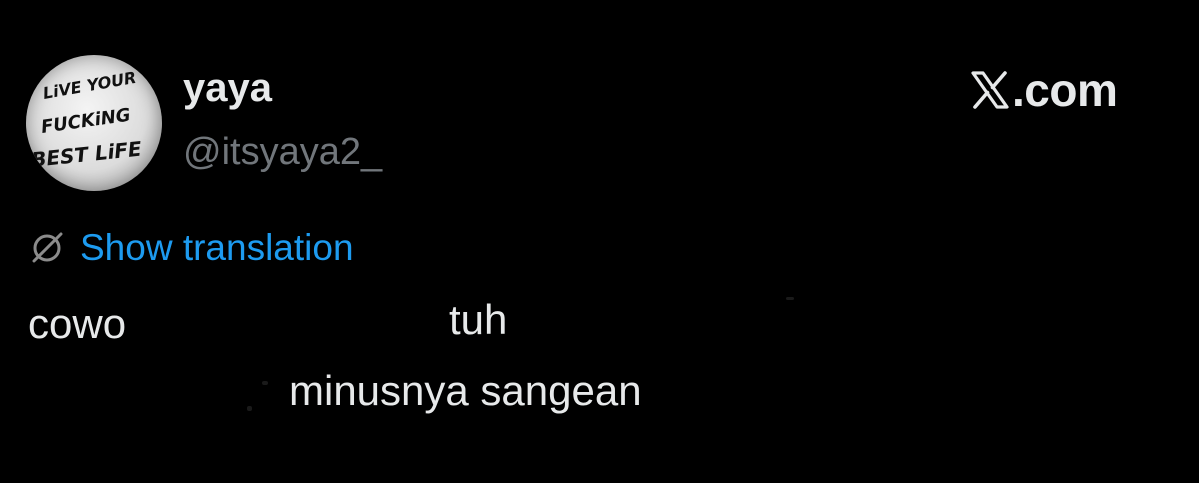 Image resolution: width=1199 pixels, height=483 pixels. What do you see at coordinates (478, 319) in the screenshot?
I see `tweet-text-fragment: tuh` at bounding box center [478, 319].